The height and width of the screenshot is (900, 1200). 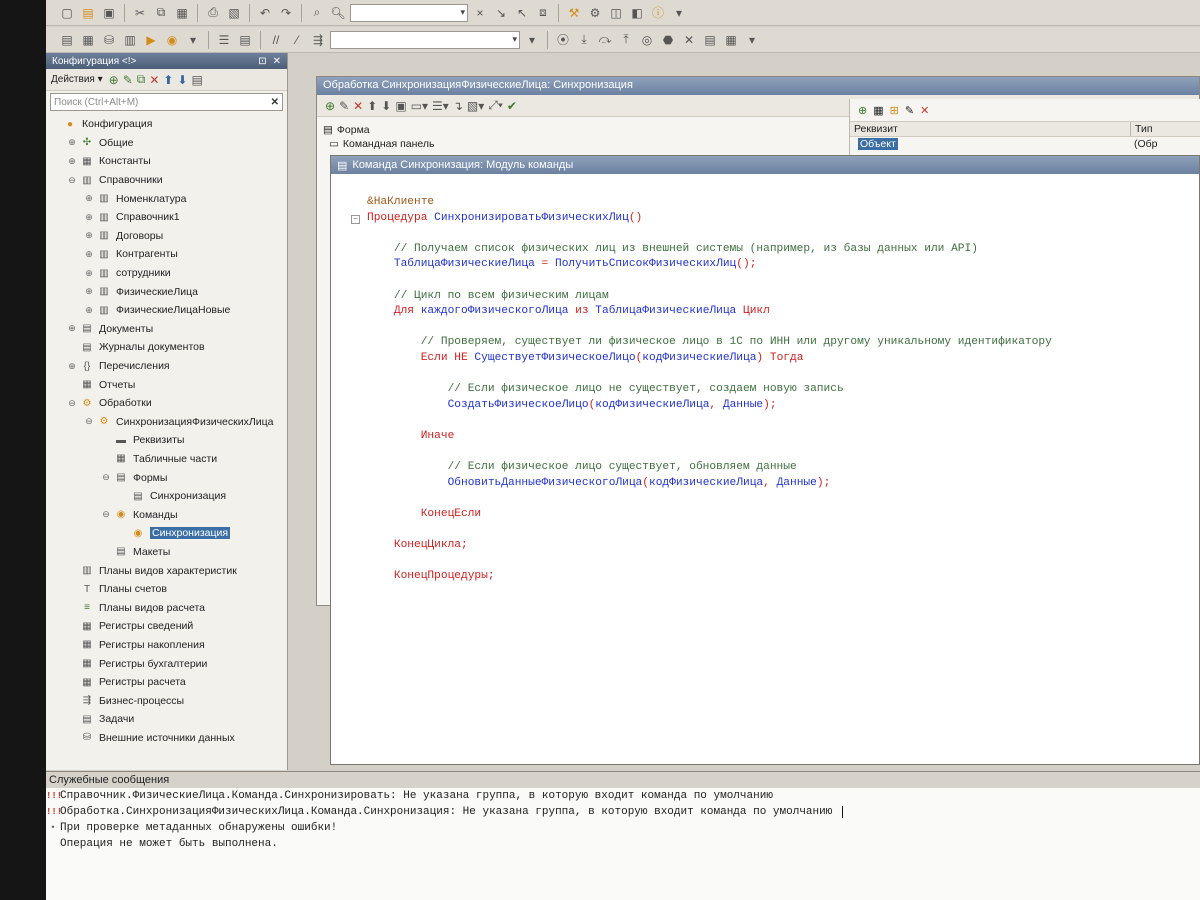 What do you see at coordinates (475, 106) in the screenshot?
I see `preview-icon: ▧▾` at bounding box center [475, 106].